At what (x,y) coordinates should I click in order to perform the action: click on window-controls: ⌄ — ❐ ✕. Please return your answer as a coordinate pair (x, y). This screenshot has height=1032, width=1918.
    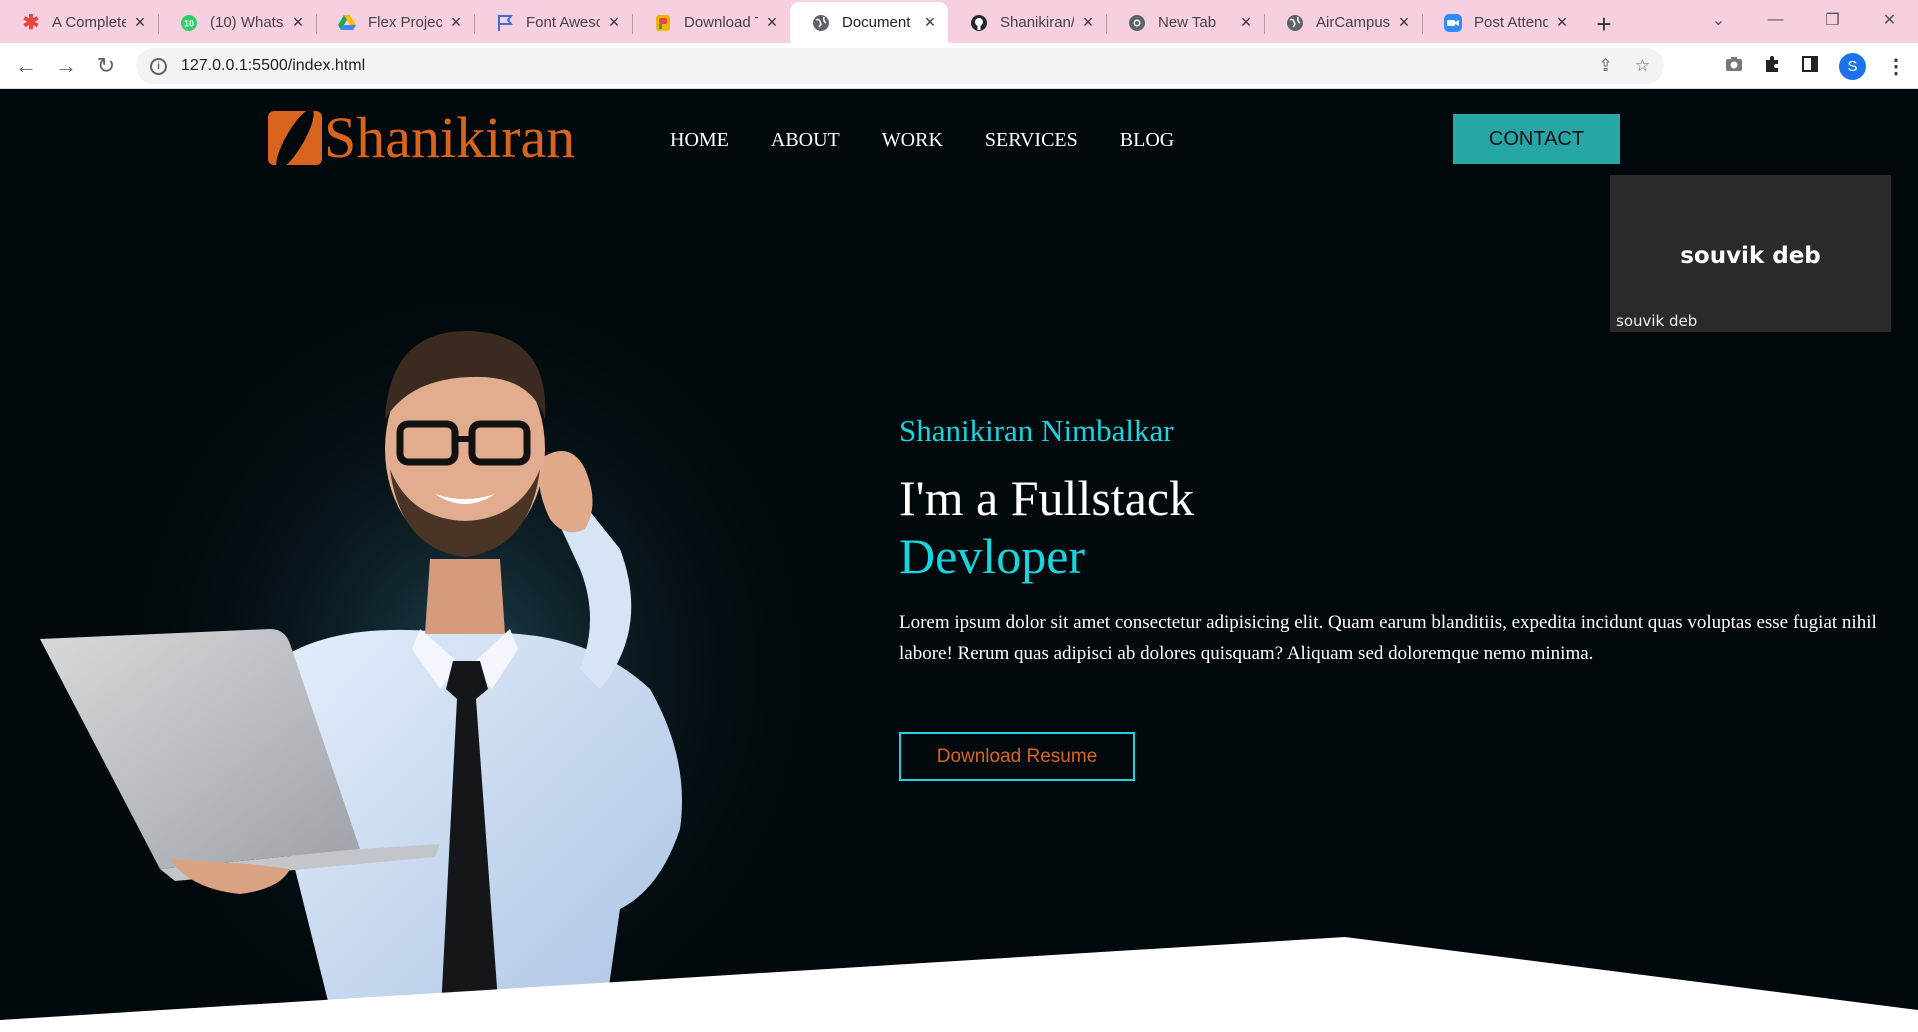
    Looking at the image, I should click on (1804, 20).